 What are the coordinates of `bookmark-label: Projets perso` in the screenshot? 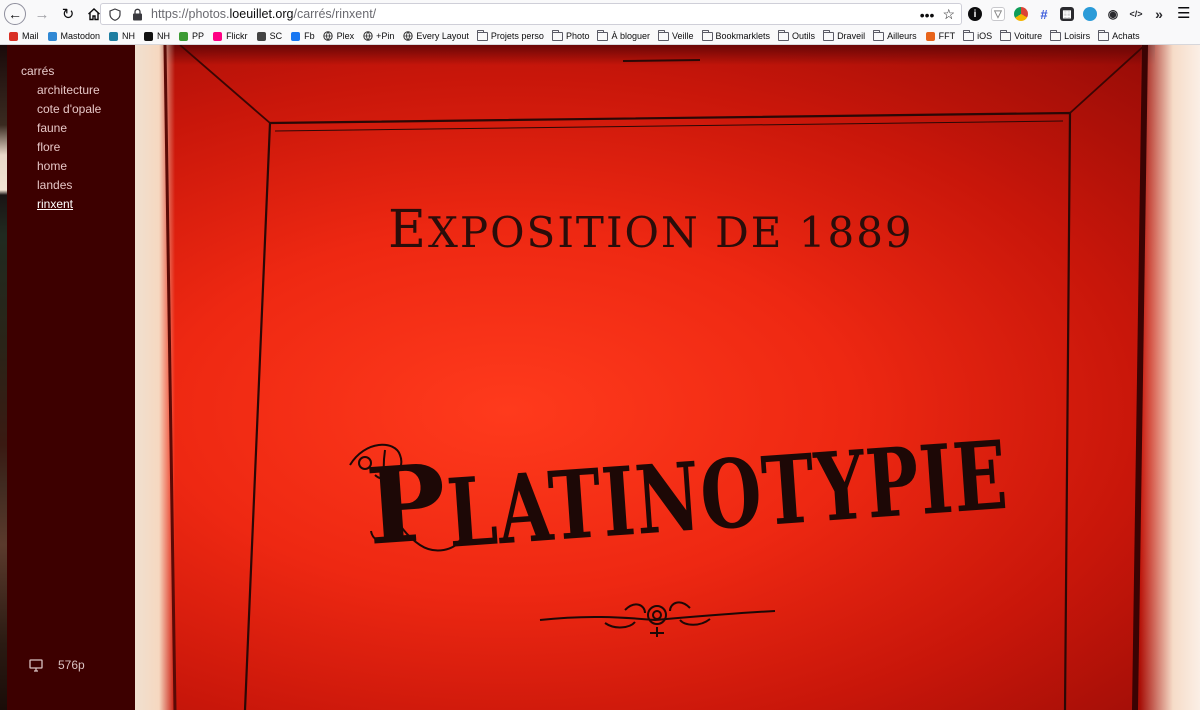 It's located at (517, 36).